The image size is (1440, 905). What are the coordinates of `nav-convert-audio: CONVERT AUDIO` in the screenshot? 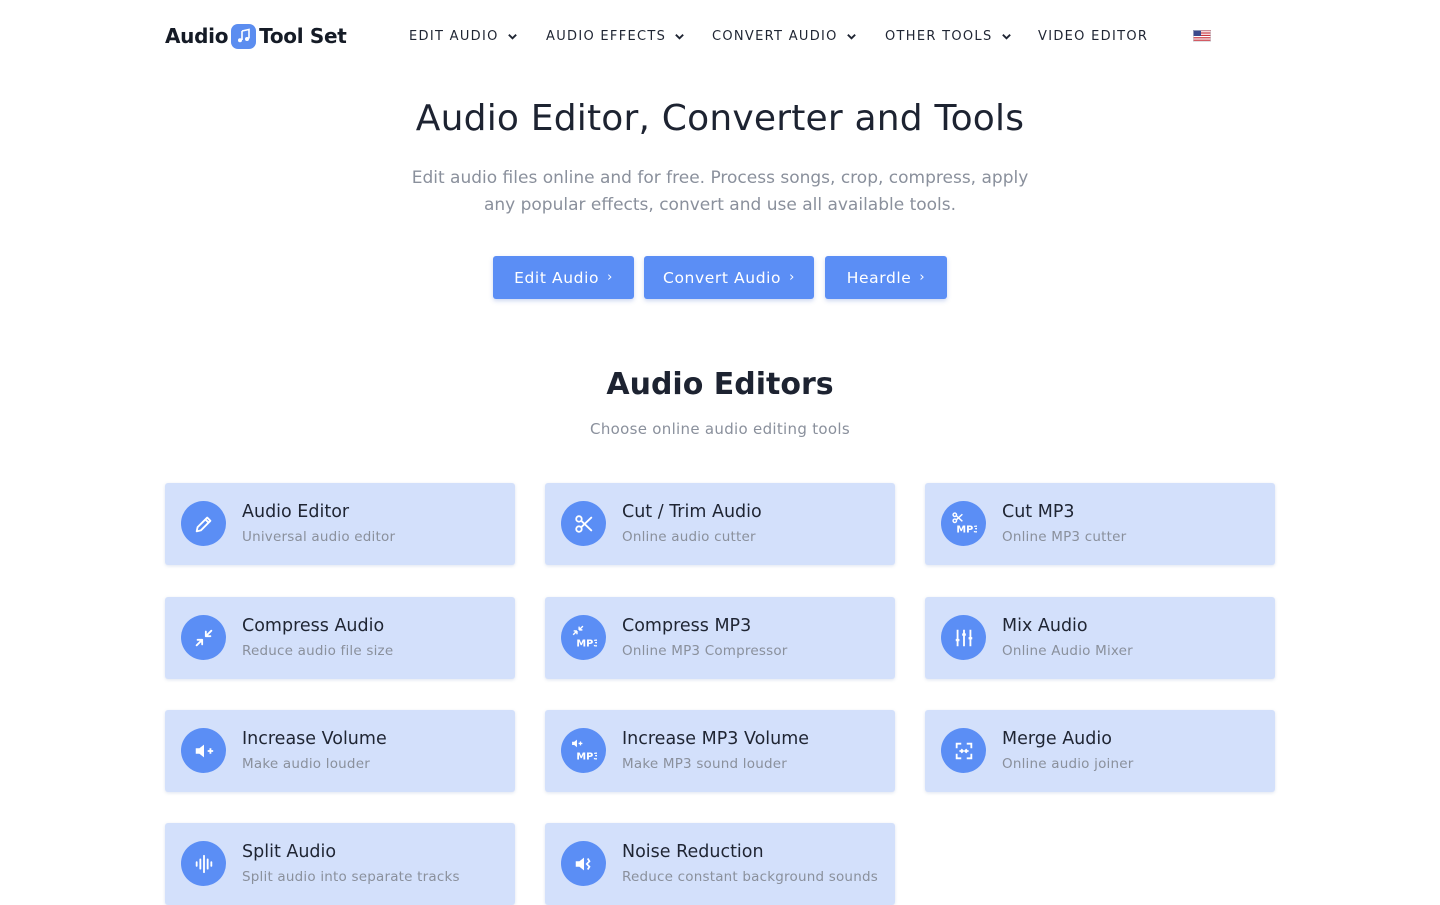 It's located at (784, 36).